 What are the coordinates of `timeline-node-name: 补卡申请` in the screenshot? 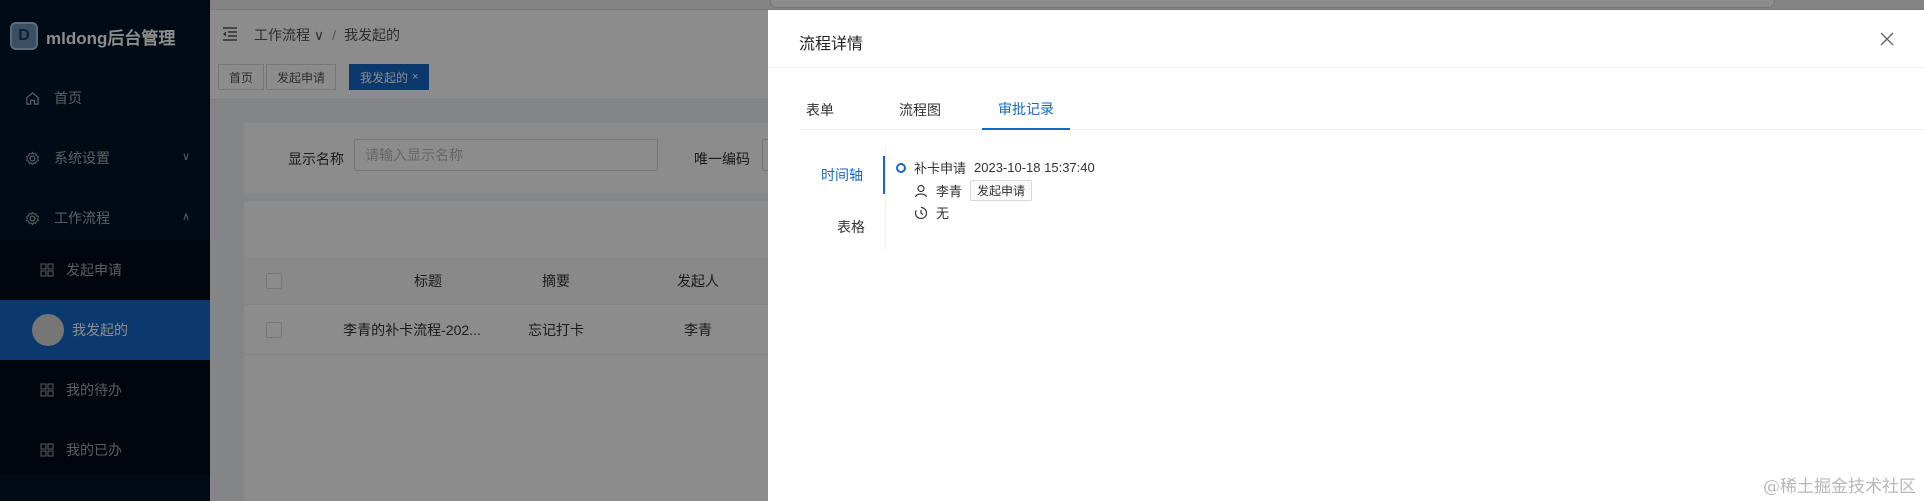 It's located at (940, 168).